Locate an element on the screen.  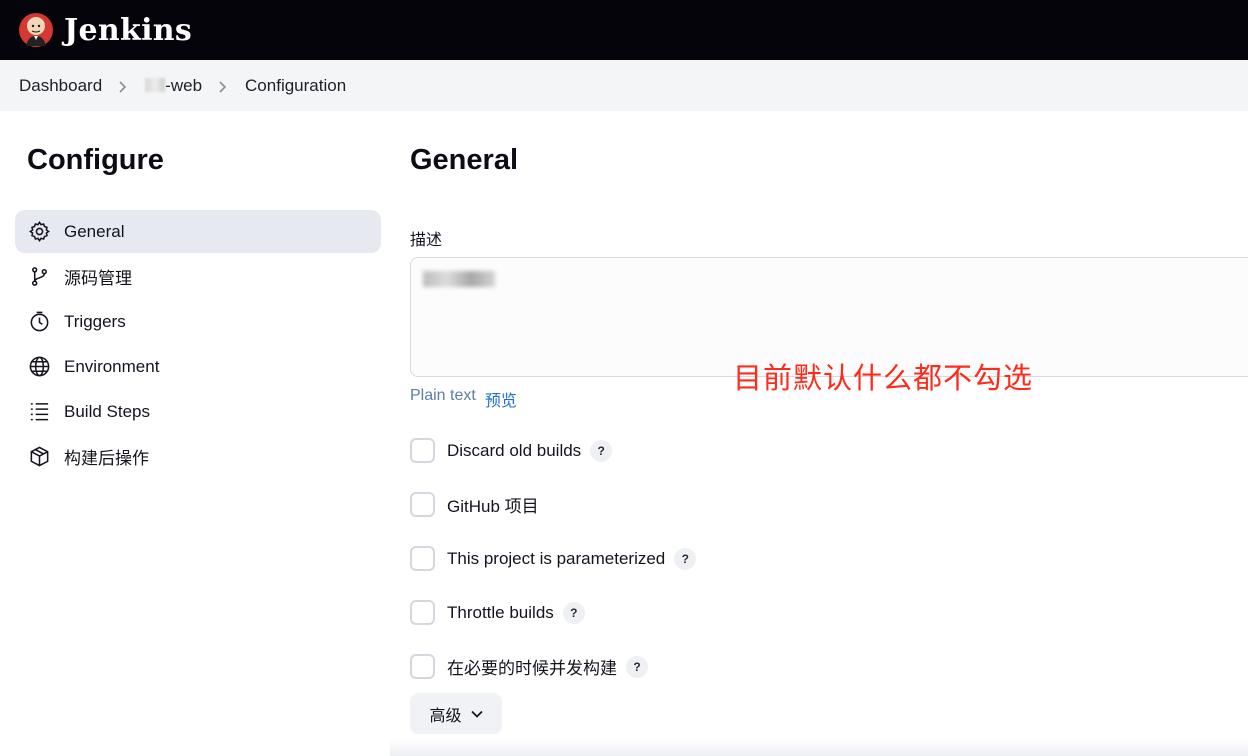
app-name: Jenkins is located at coordinates (128, 30).